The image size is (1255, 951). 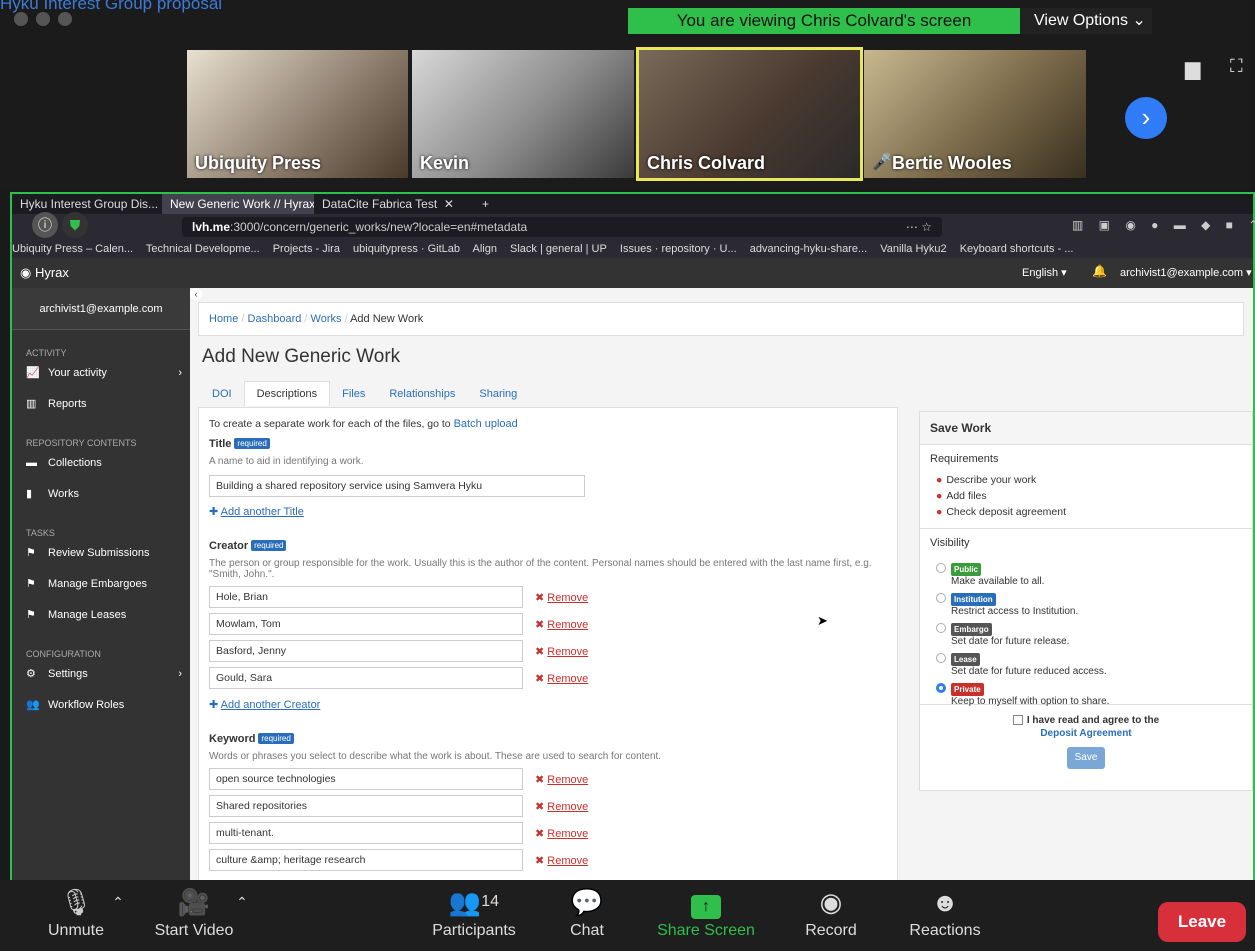 I want to click on share-screen-button: ↑ Share Screen, so click(x=706, y=910).